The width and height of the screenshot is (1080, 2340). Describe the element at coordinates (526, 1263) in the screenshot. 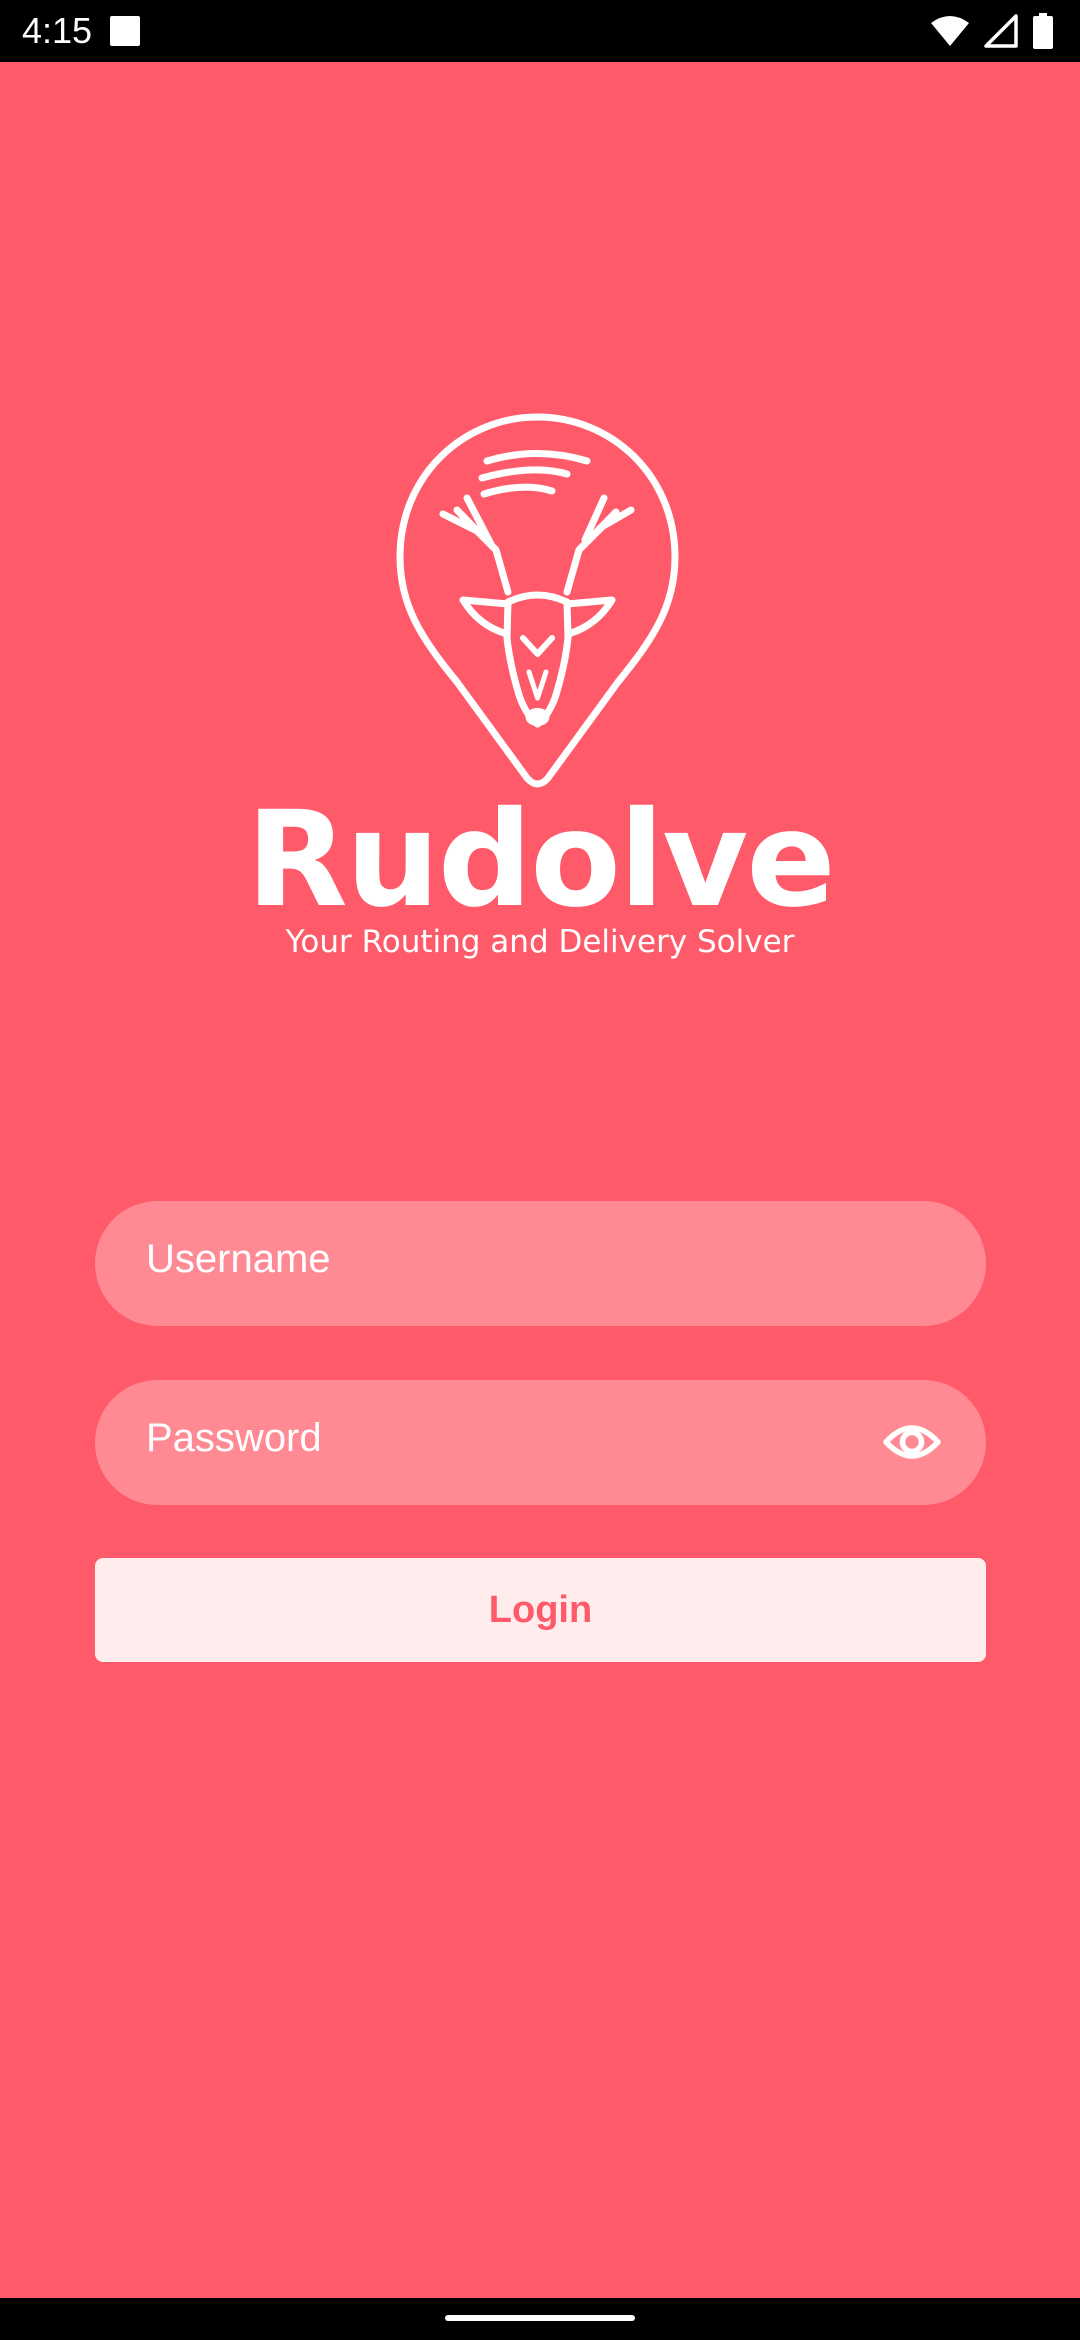

I see `username-input` at that location.